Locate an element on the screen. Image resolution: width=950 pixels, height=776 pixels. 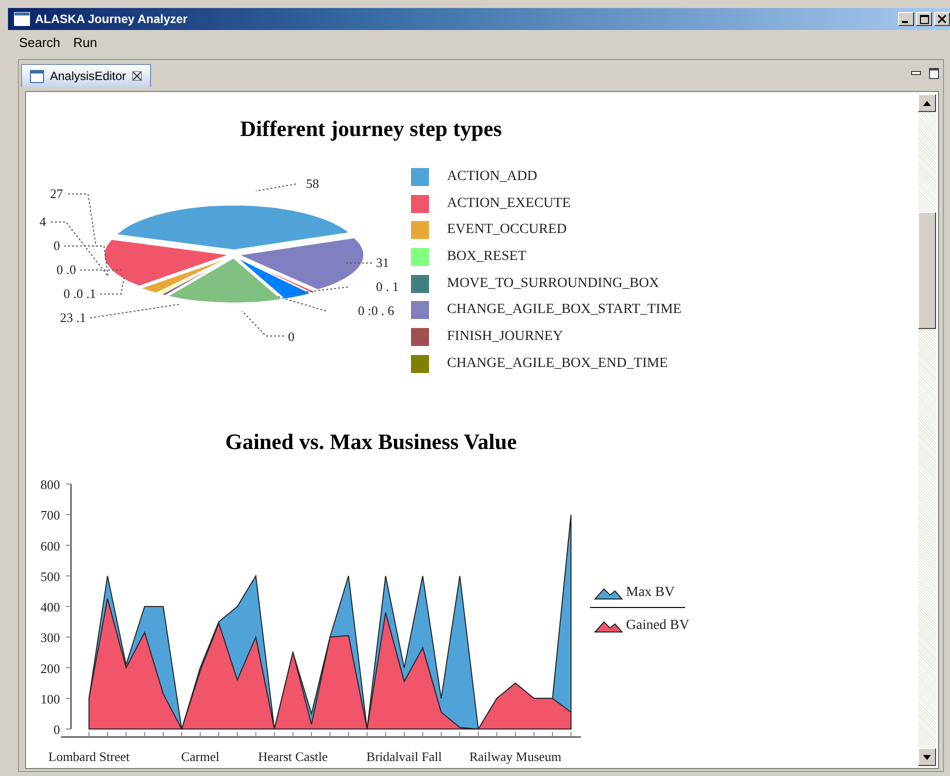
legend-label: FINISH_JOURNEY is located at coordinates (505, 337).